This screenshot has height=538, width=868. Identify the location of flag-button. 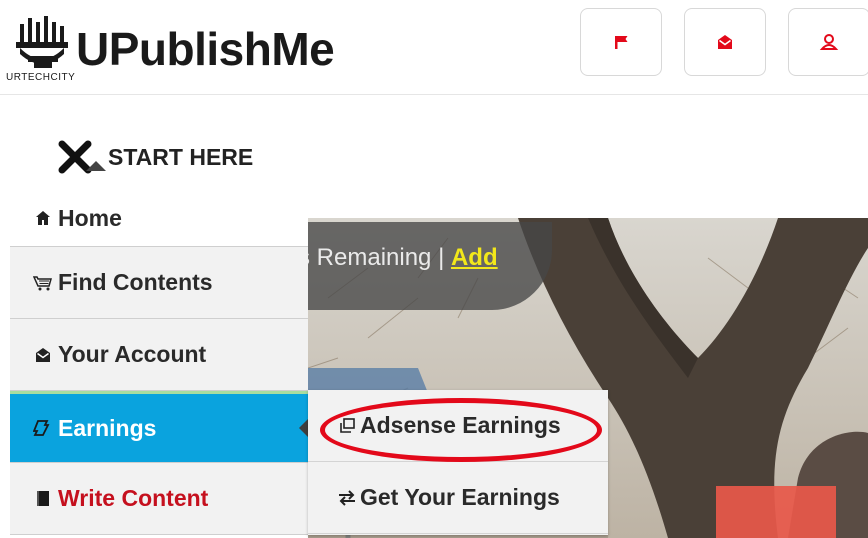
(621, 42).